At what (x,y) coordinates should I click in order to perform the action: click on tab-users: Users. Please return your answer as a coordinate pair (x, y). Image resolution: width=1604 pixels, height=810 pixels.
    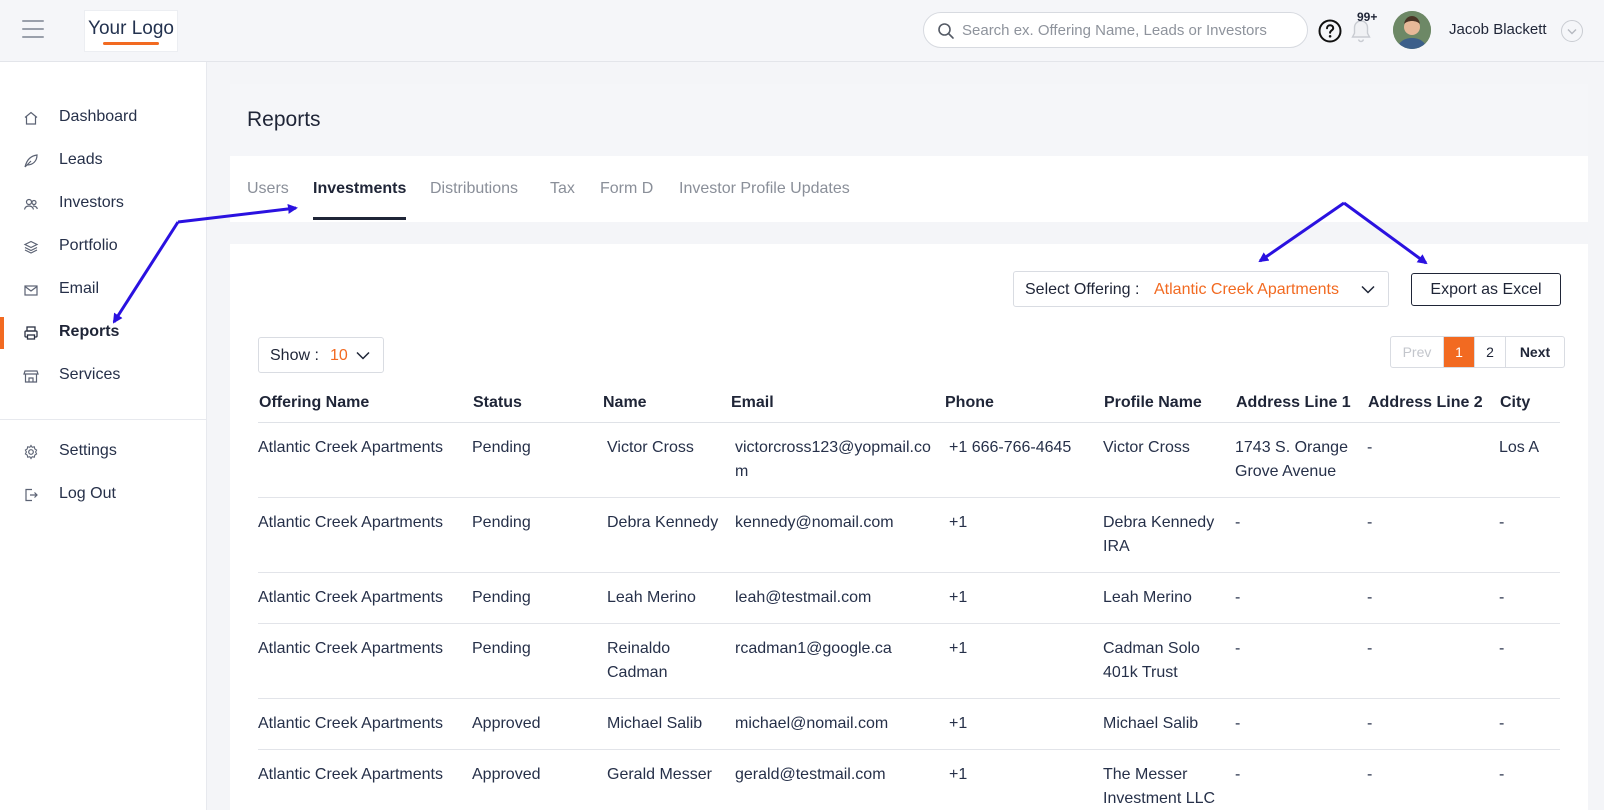
    Looking at the image, I should click on (268, 189).